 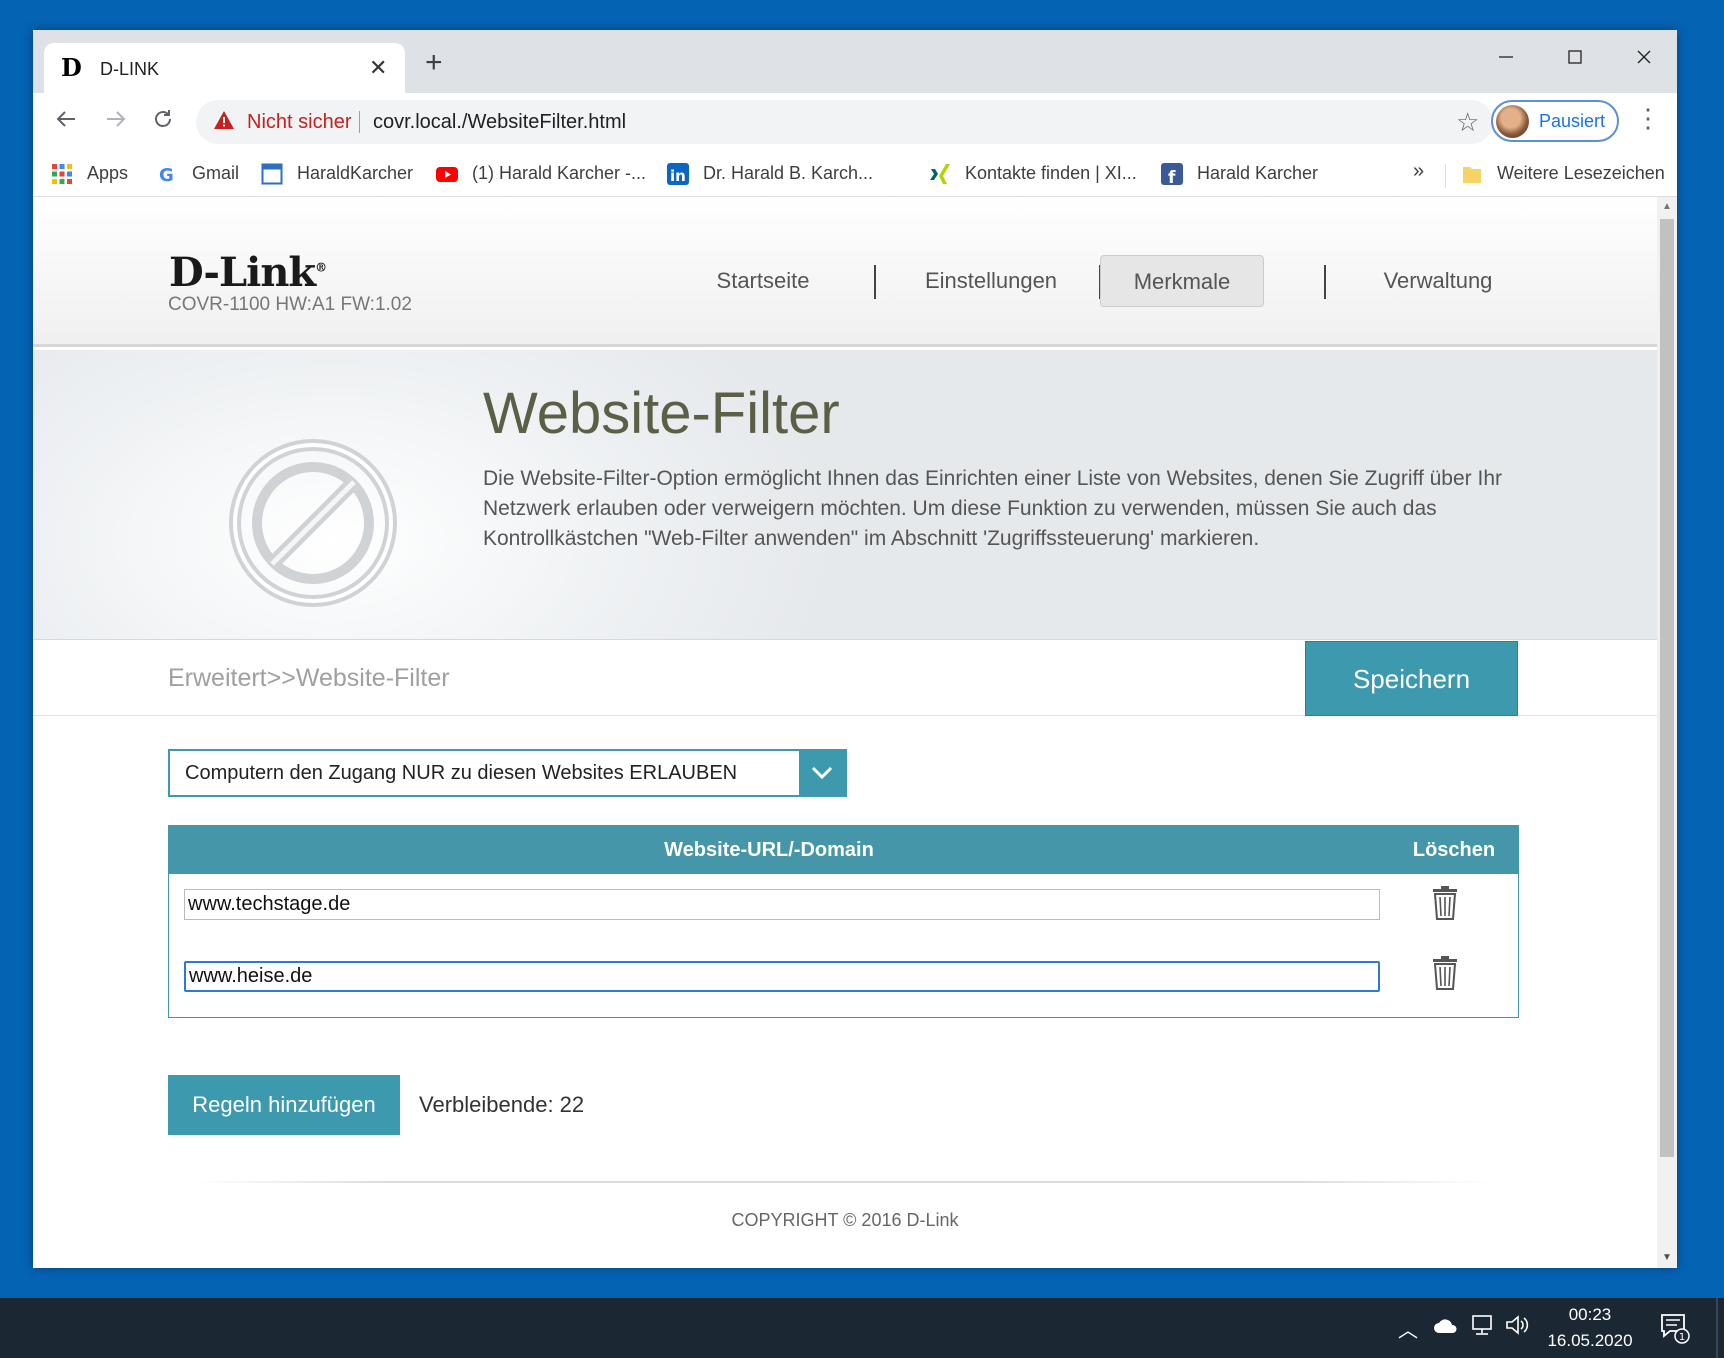 What do you see at coordinates (1472, 175) in the screenshot?
I see `folder-icon` at bounding box center [1472, 175].